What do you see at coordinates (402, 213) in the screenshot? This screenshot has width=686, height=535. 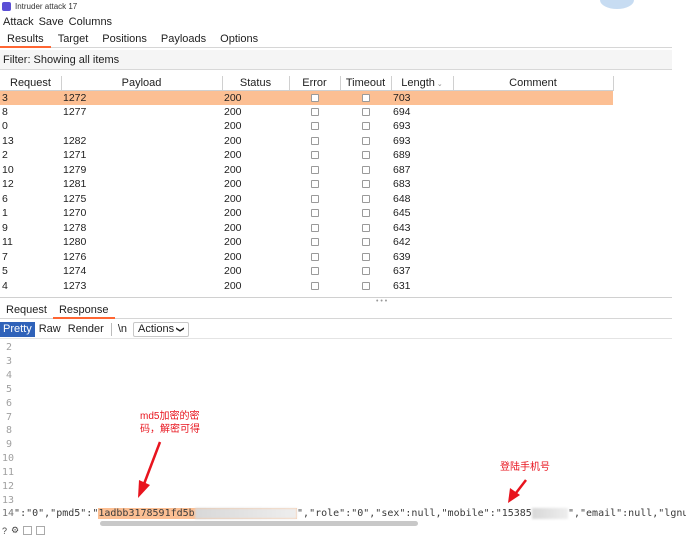 I see `cell-length: 645` at bounding box center [402, 213].